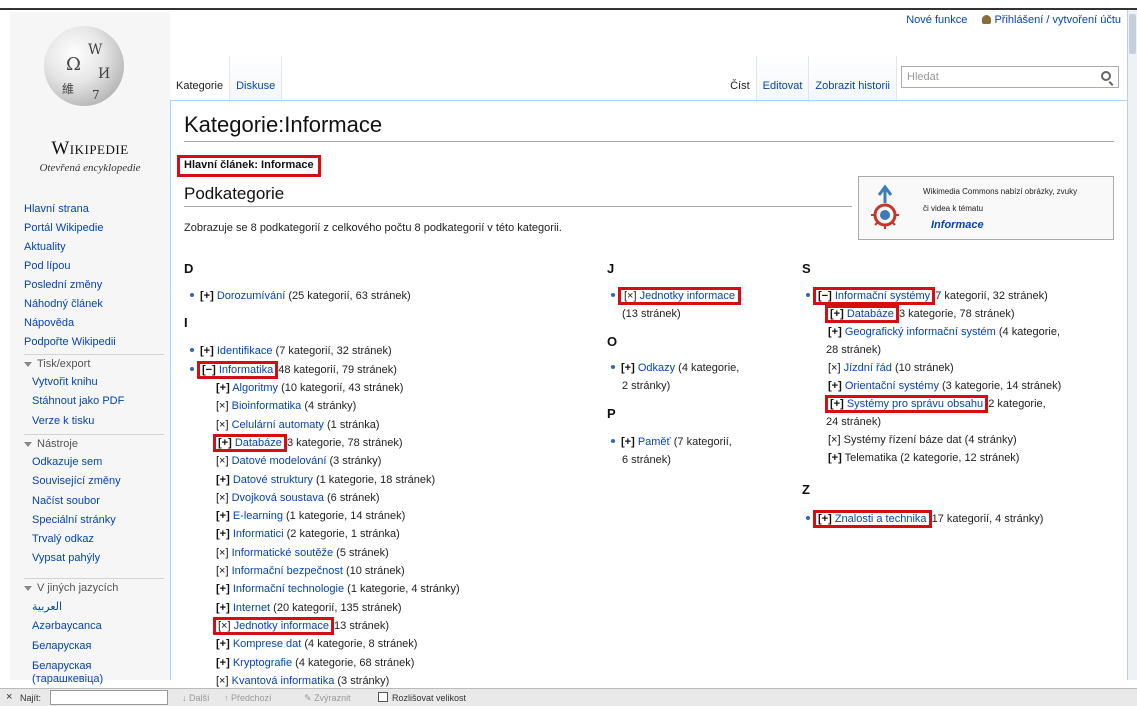 Image resolution: width=1137 pixels, height=706 pixels. What do you see at coordinates (868, 368) in the screenshot?
I see `category-link: Jízdní řád` at bounding box center [868, 368].